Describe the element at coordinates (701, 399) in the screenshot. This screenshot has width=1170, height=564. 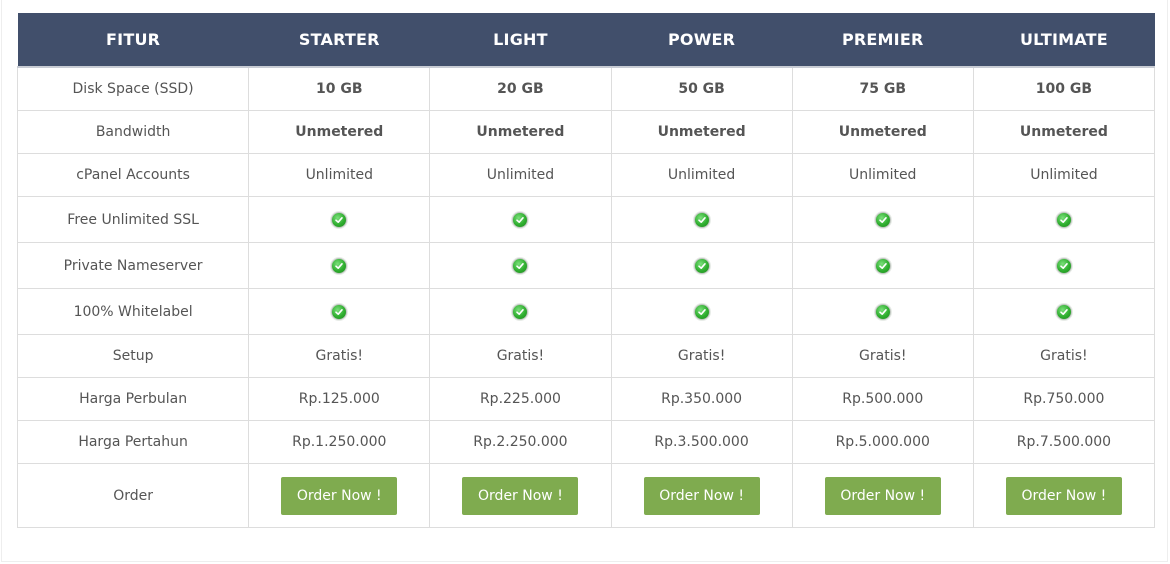
I see `value-cell: Rp.350.000` at that location.